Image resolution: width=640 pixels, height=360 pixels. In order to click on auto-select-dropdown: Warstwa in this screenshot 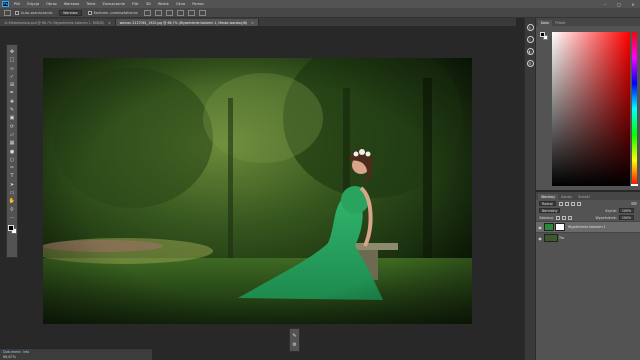, I will do `click(70, 12)`.